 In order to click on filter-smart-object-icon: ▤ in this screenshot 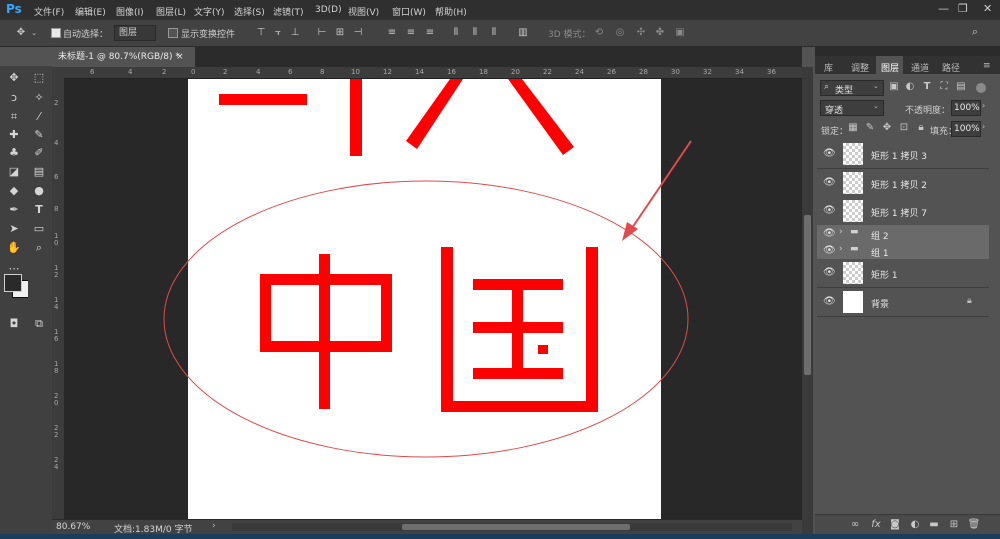, I will do `click(961, 87)`.